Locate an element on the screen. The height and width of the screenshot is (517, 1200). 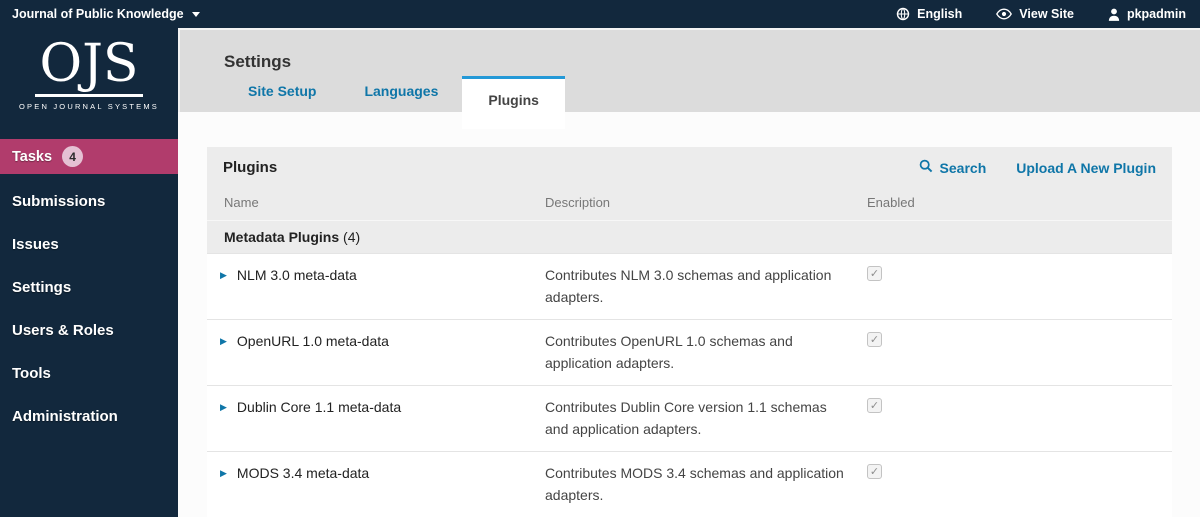
plugin-name-cell: ▶ MODS 3.4 meta-data is located at coordinates (376, 484).